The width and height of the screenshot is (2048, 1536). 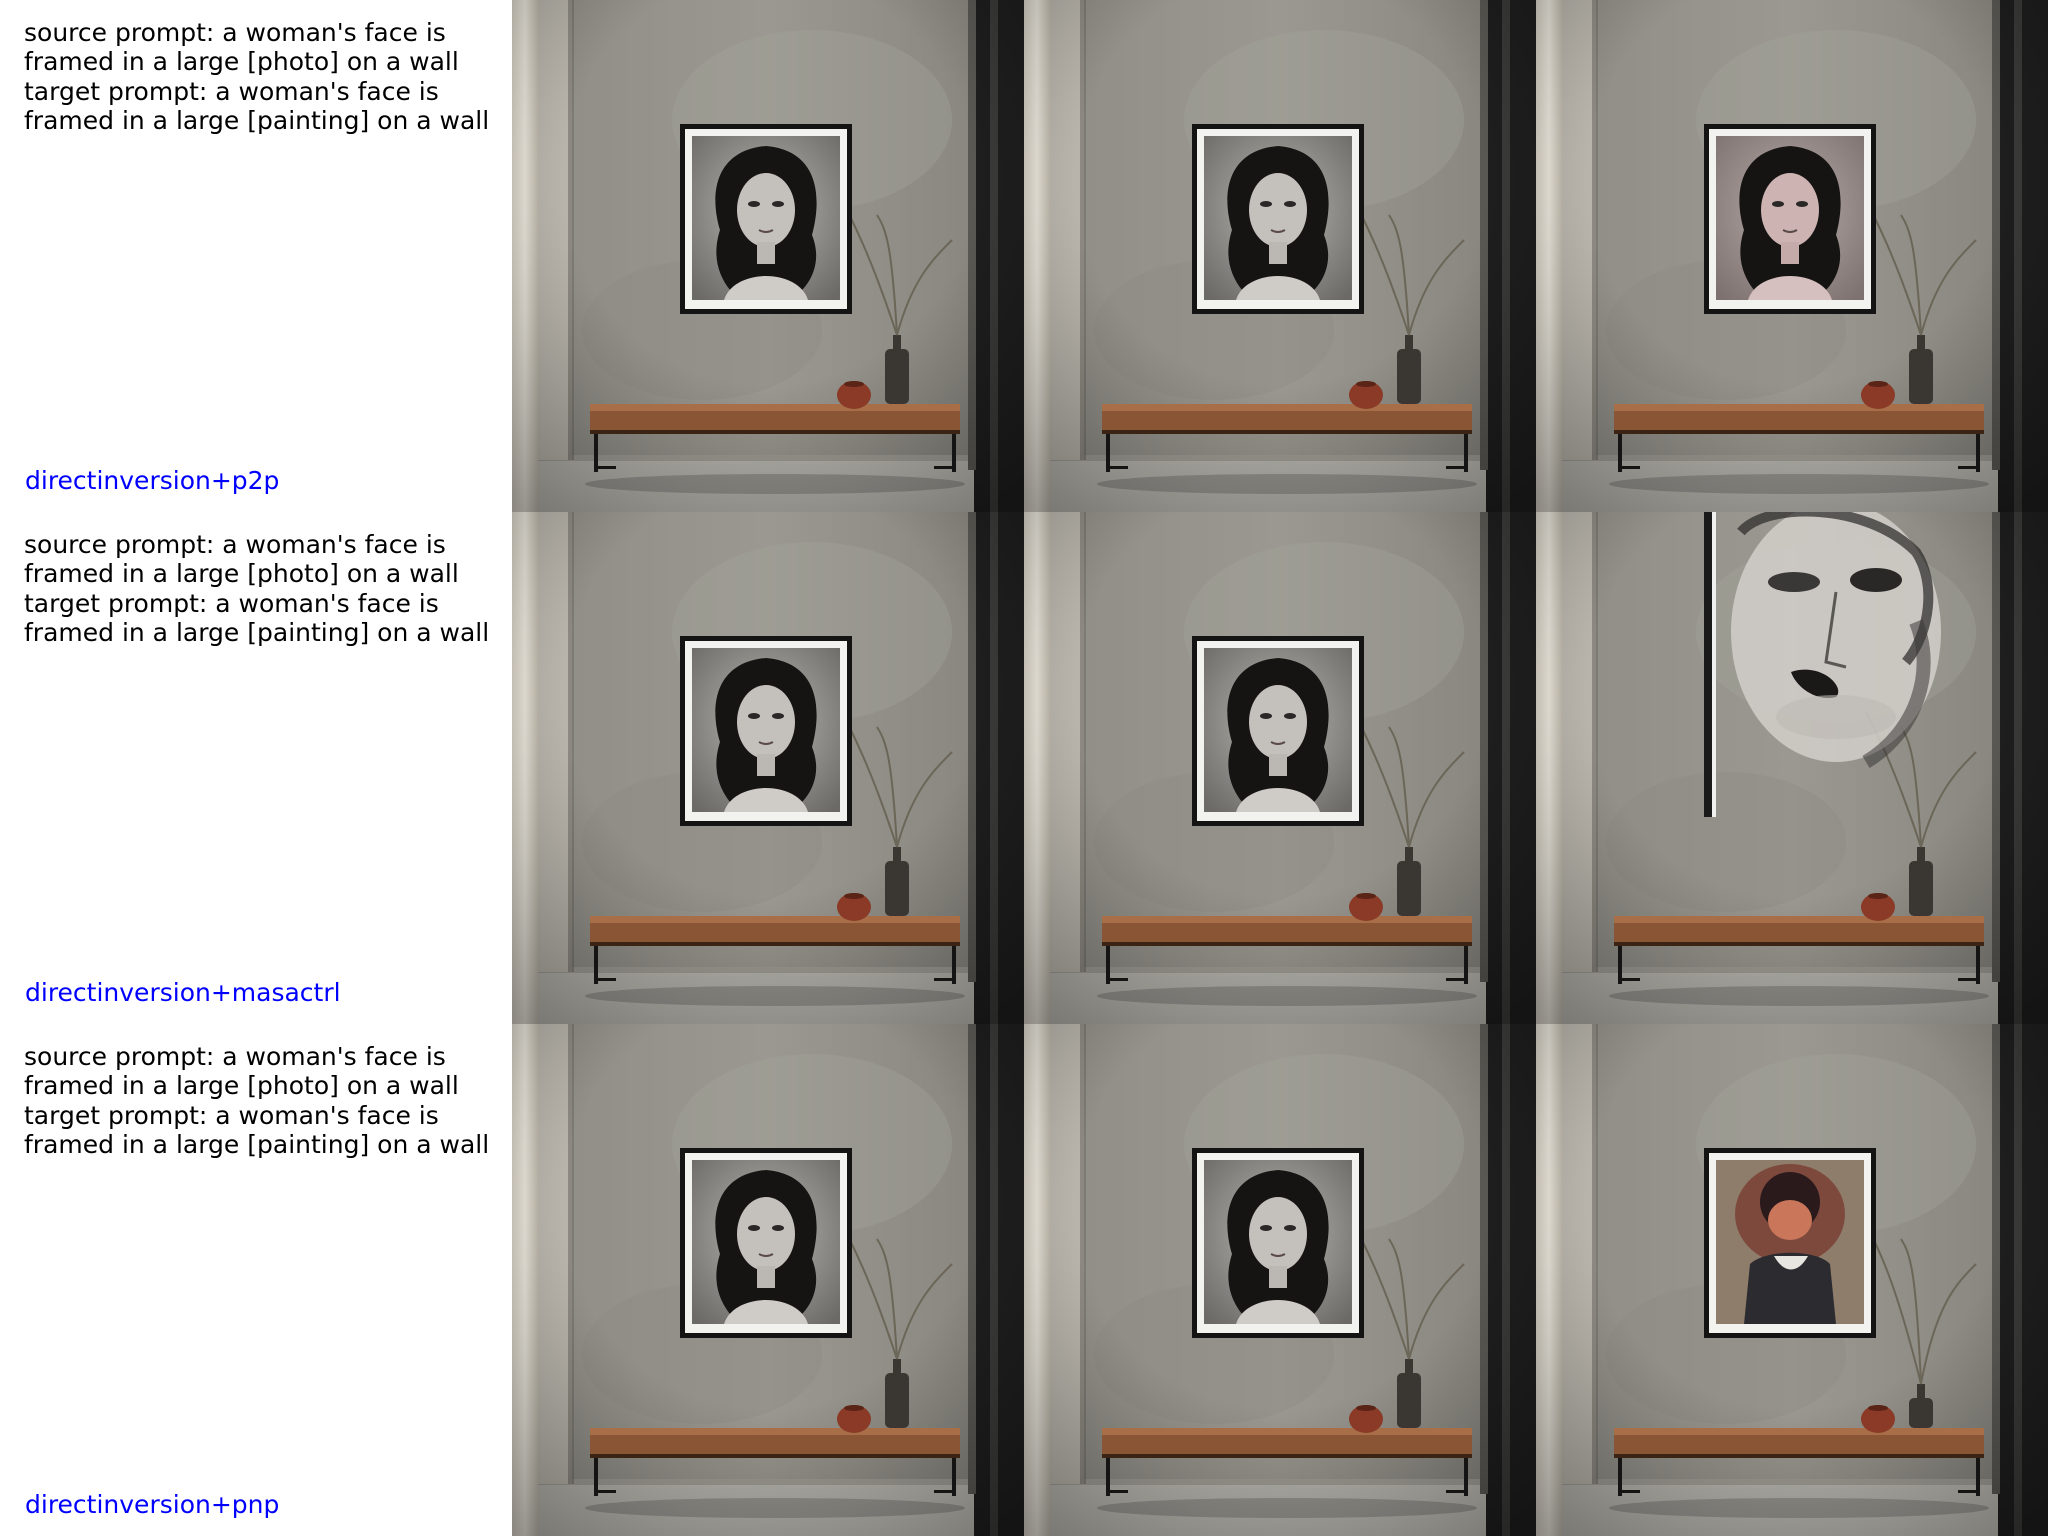 What do you see at coordinates (152, 1504) in the screenshot?
I see `method-label: directinversion+pnp` at bounding box center [152, 1504].